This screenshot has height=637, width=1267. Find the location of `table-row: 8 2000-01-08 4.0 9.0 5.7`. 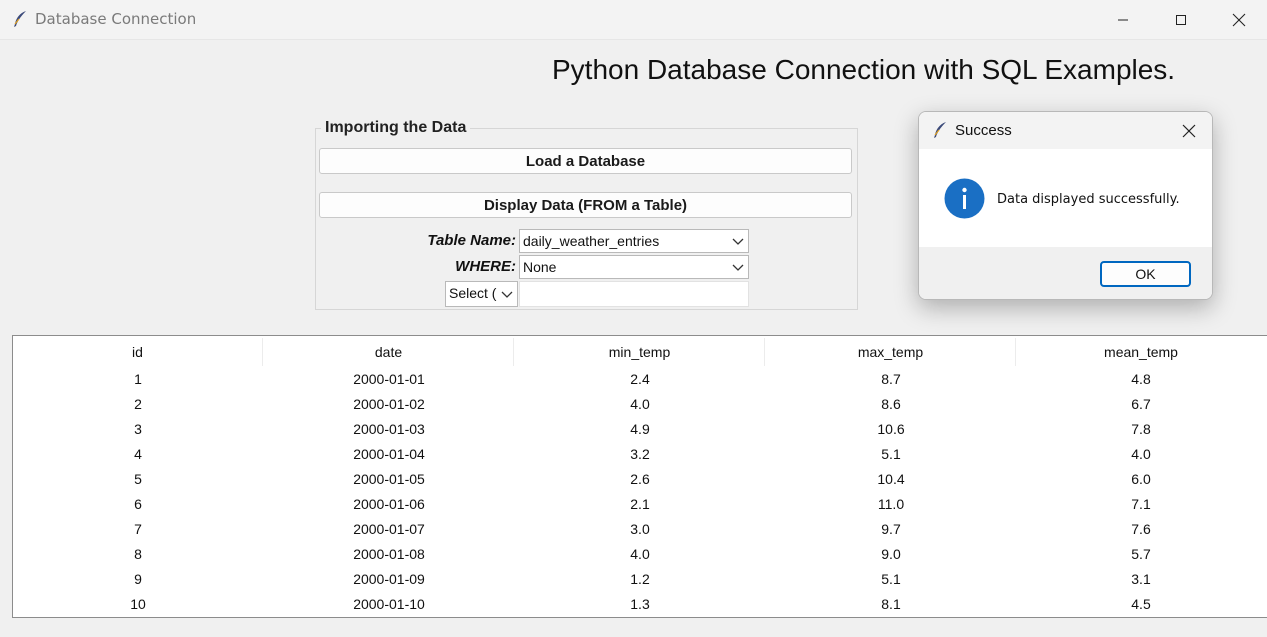

table-row: 8 2000-01-08 4.0 9.0 5.7 is located at coordinates (640, 553).